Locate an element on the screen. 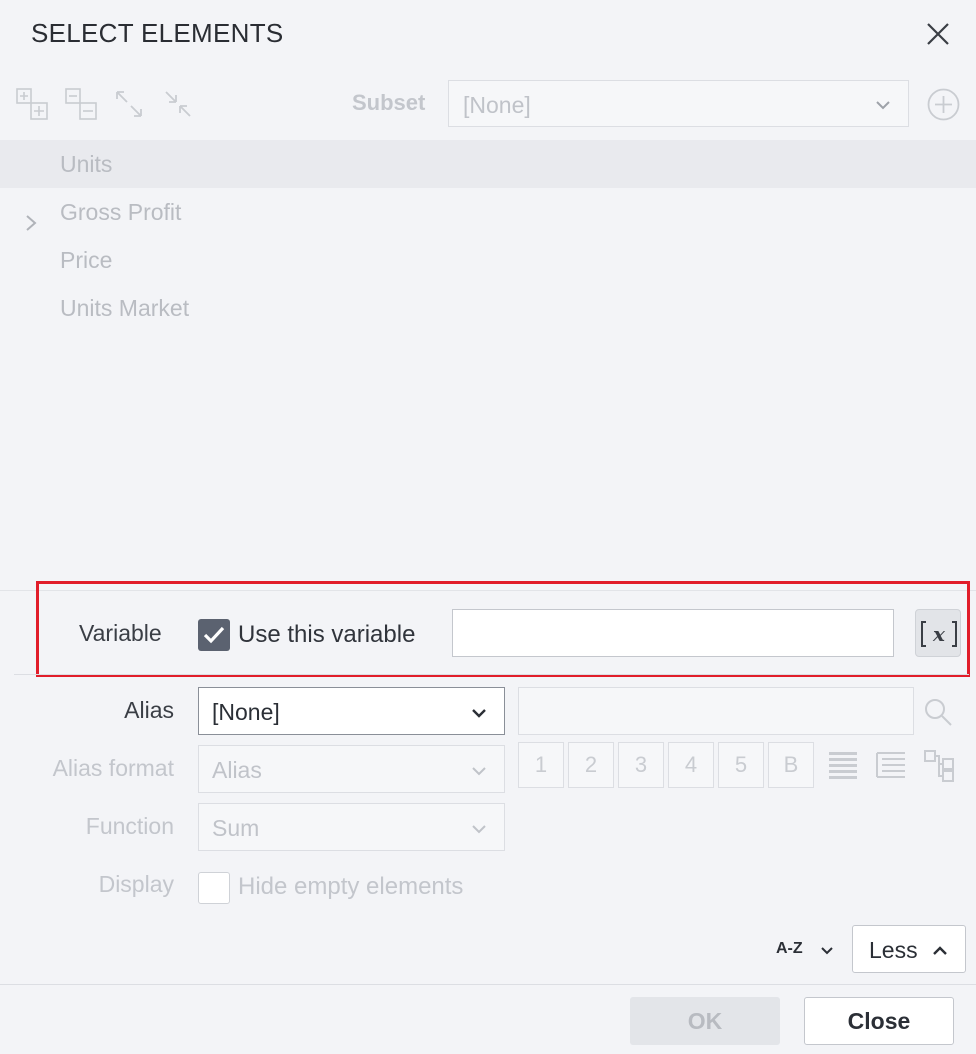  function-value: Sum is located at coordinates (236, 828).